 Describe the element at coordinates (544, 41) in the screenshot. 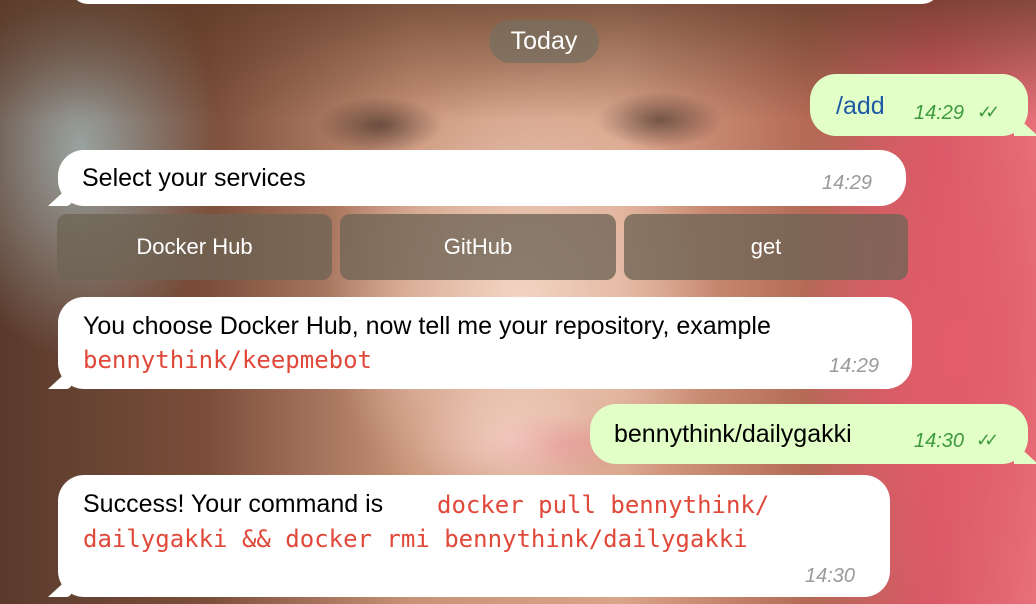

I see `date-separator: Today` at that location.